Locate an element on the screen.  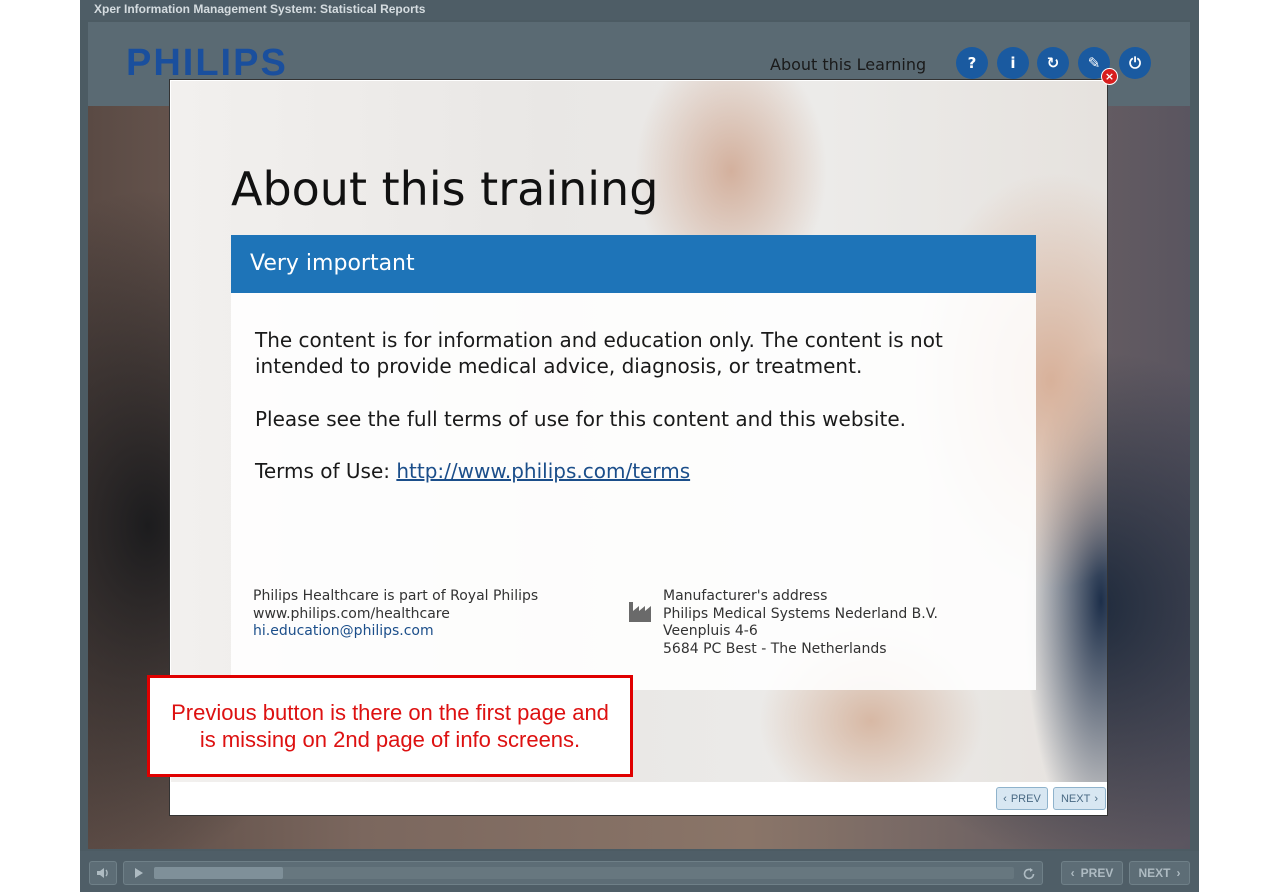
seek-progress is located at coordinates (218, 873).